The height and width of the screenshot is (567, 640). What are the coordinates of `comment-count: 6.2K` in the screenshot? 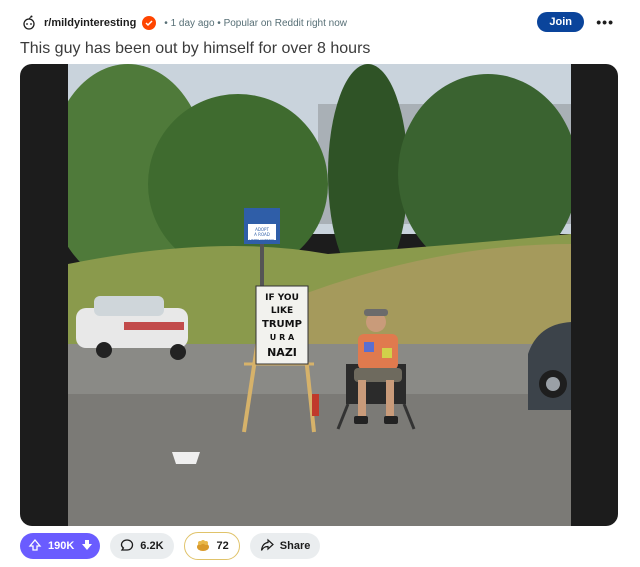 It's located at (152, 546).